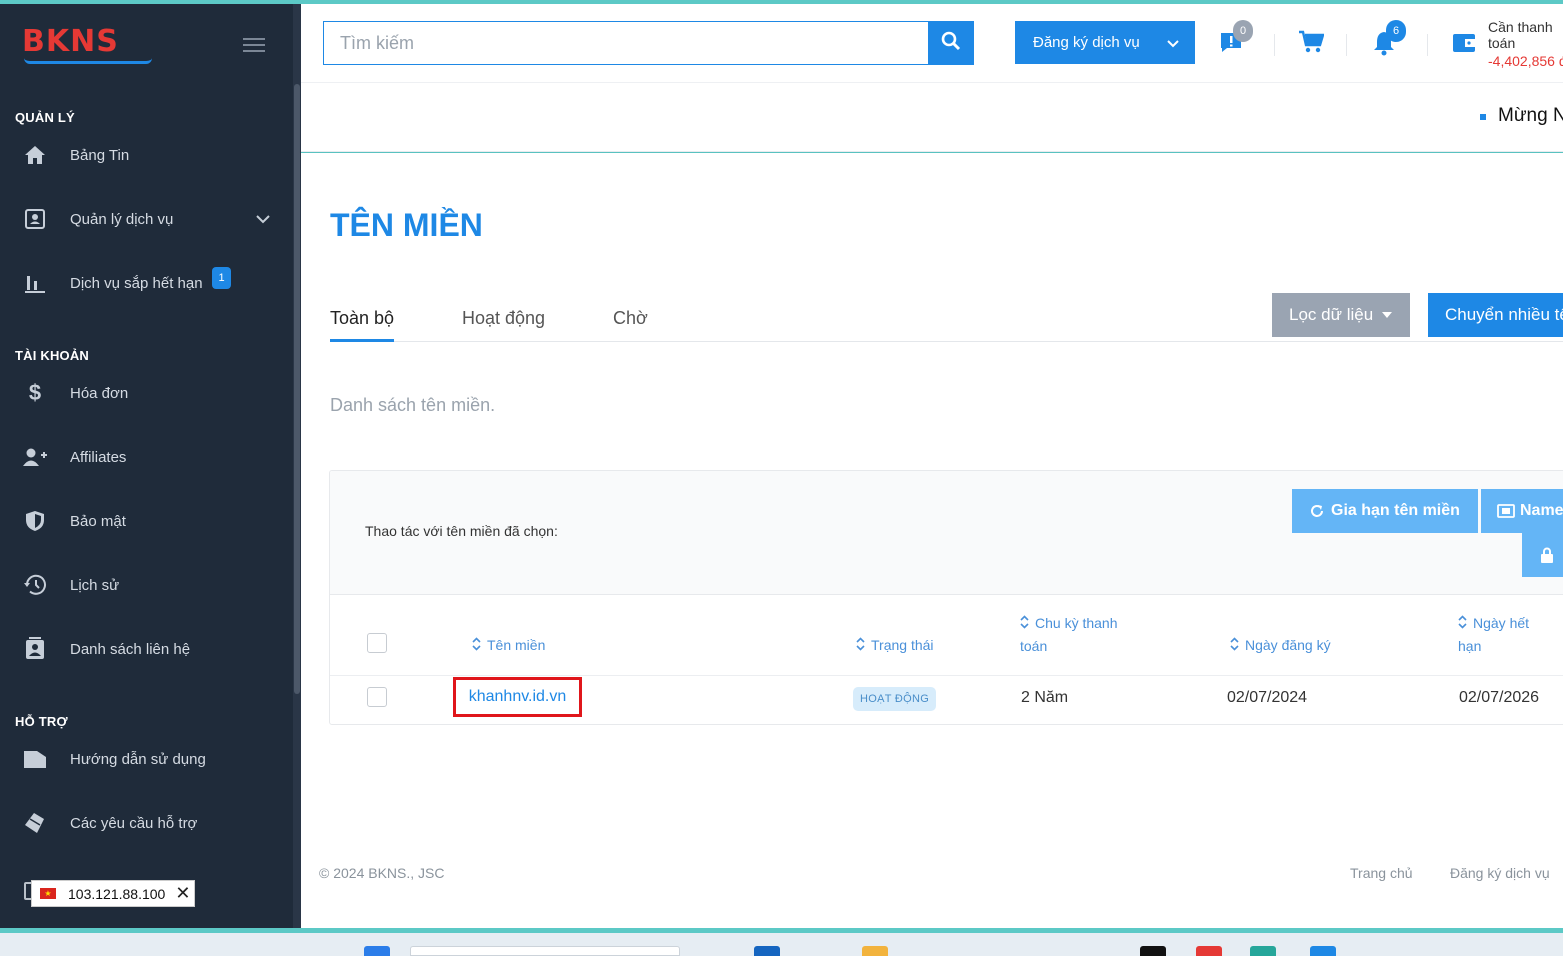 Image resolution: width=1563 pixels, height=956 pixels. Describe the element at coordinates (52, 355) in the screenshot. I see `section-title-tai-khoan: TÀI KHOẢN` at that location.